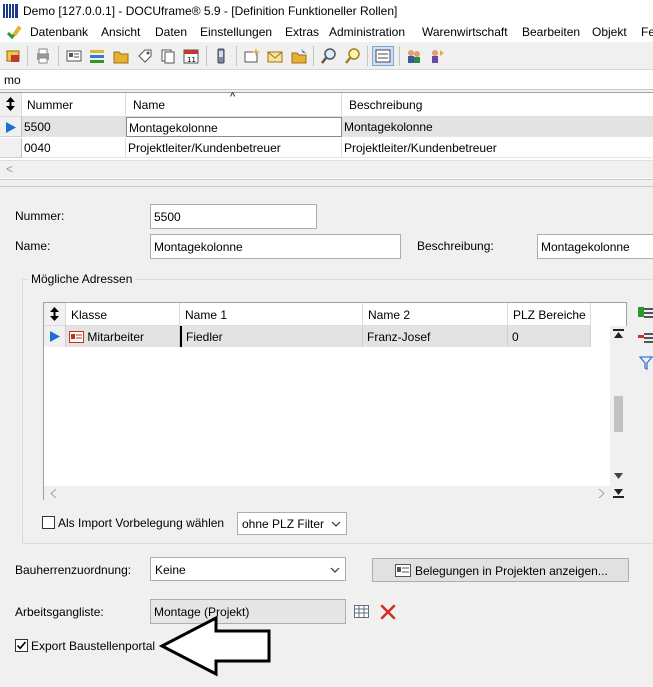 Image resolution: width=653 pixels, height=687 pixels. I want to click on properties-icon, so click(14, 56).